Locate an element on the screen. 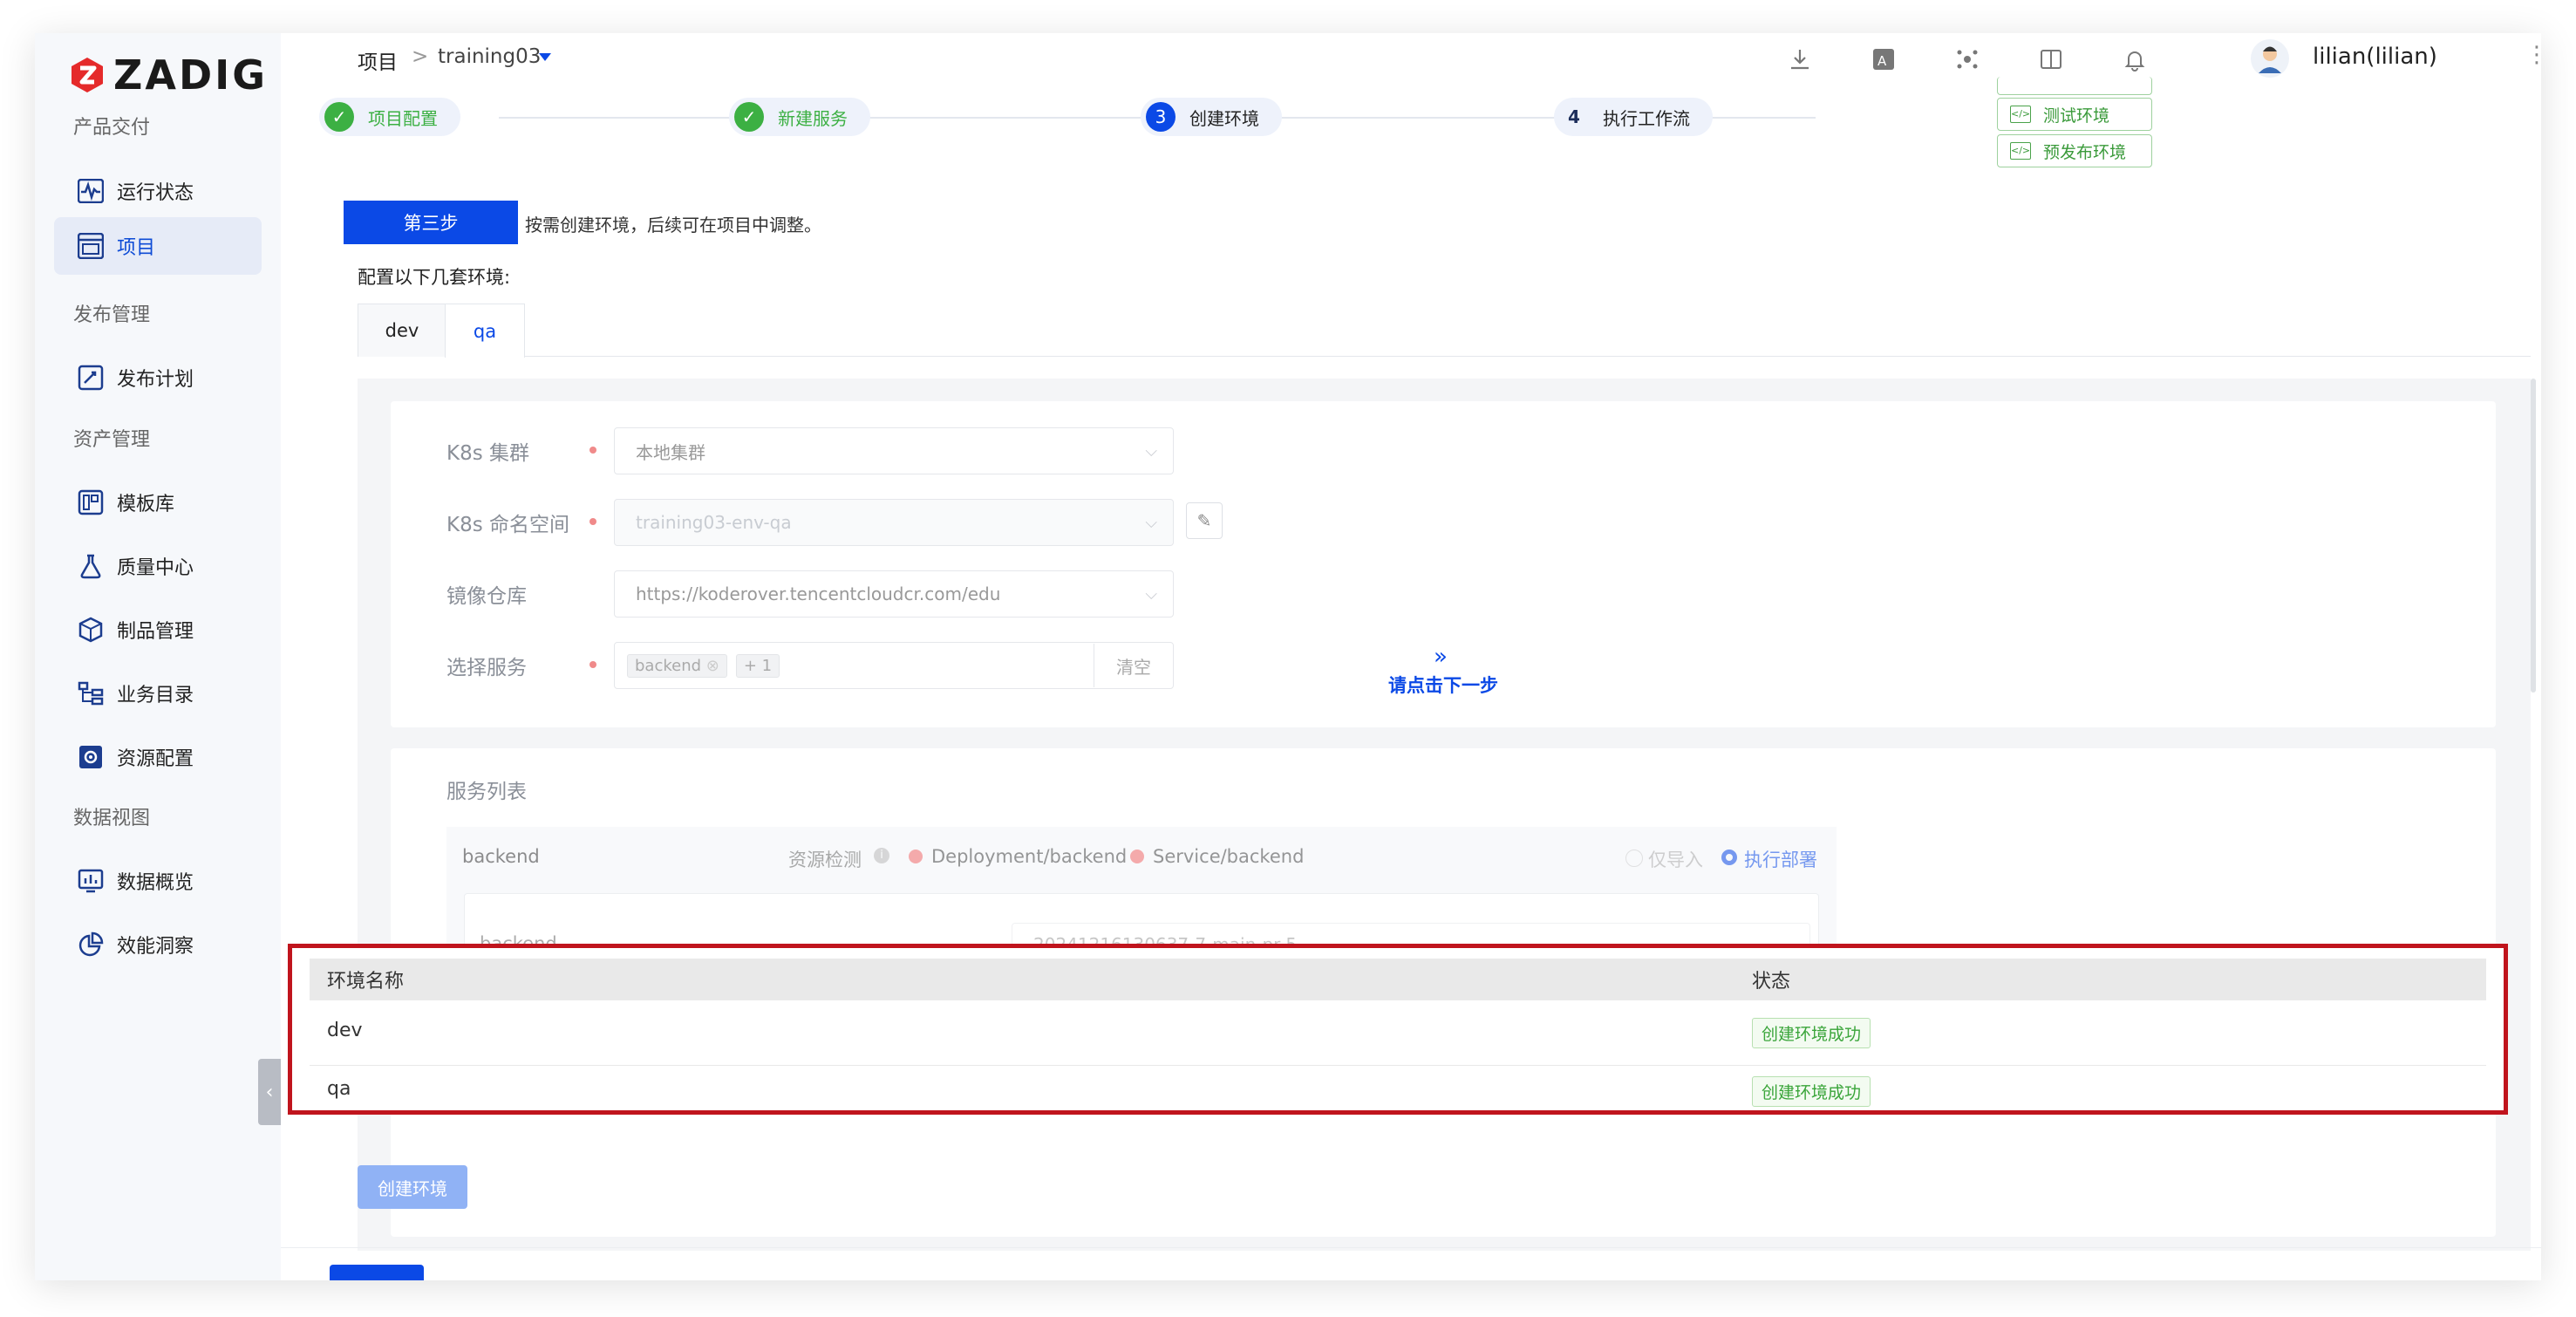  service-name: backend is located at coordinates (501, 856).